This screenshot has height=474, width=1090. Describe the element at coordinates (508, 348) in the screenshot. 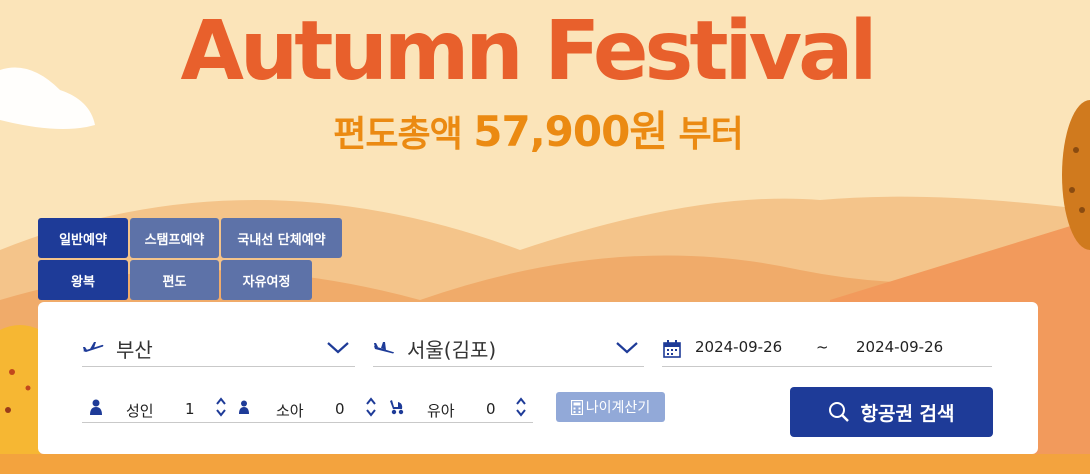

I see `destination-select: 서울(김포)` at that location.